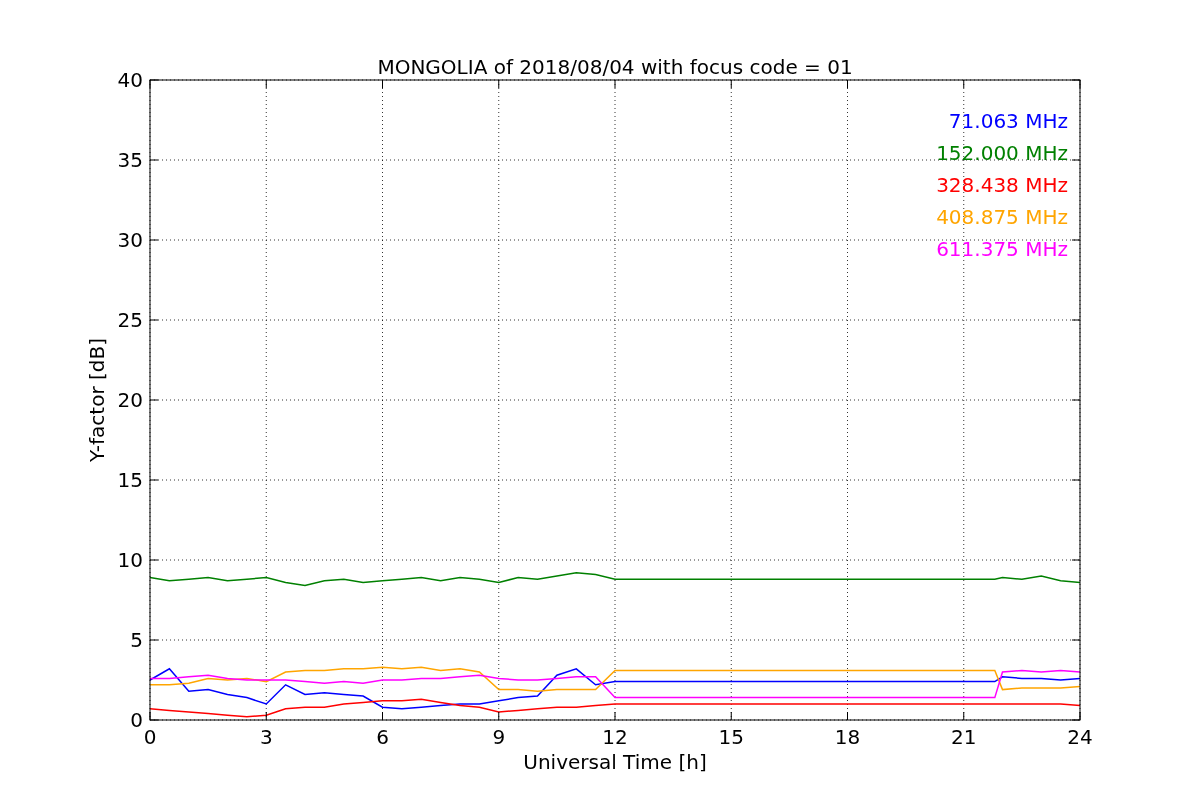 This screenshot has height=800, width=1200. Describe the element at coordinates (615, 762) in the screenshot. I see `axis-label: Universal Time [h]` at that location.